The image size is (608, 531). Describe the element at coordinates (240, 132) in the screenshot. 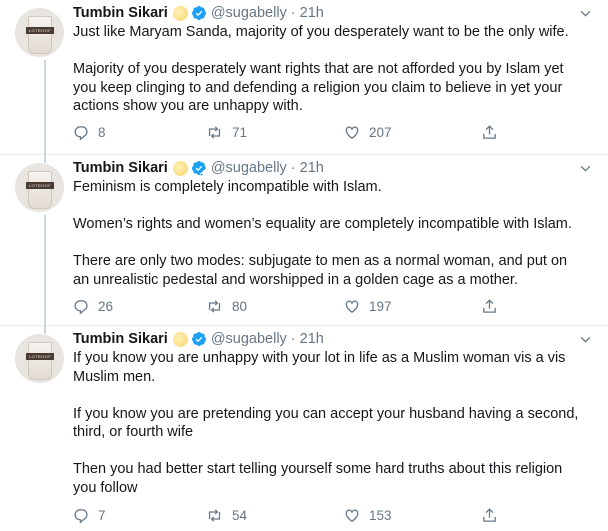

I see `retweet-count: 71` at that location.